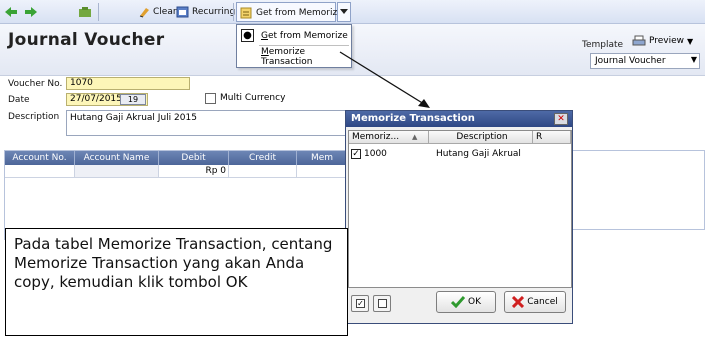 The image size is (705, 344). I want to click on clear-button: Clear, so click(157, 12).